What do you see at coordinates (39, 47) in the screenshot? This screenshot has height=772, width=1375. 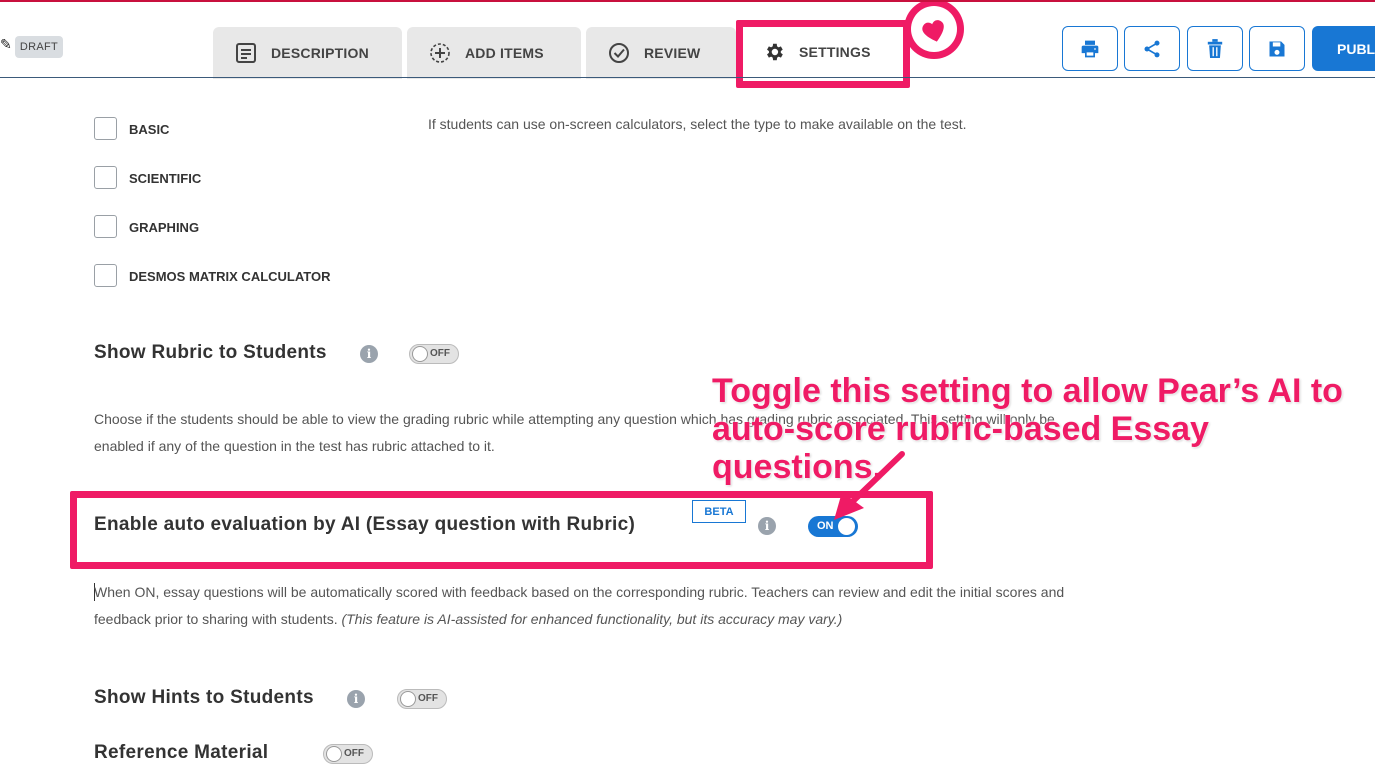 I see `draft-badge: DRAFT` at bounding box center [39, 47].